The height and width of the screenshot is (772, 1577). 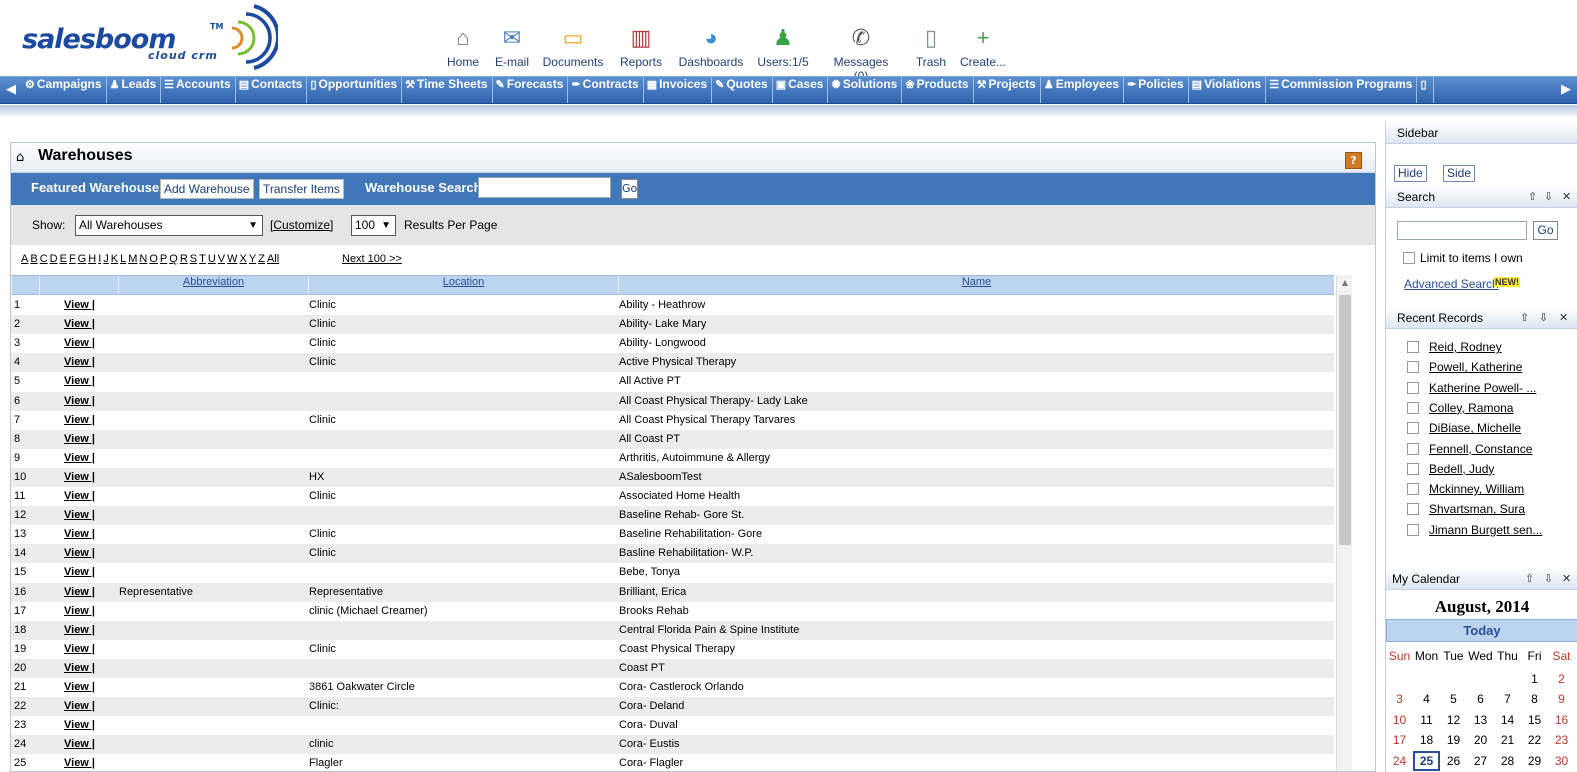 I want to click on alpha-filter-o: O, so click(x=153, y=259).